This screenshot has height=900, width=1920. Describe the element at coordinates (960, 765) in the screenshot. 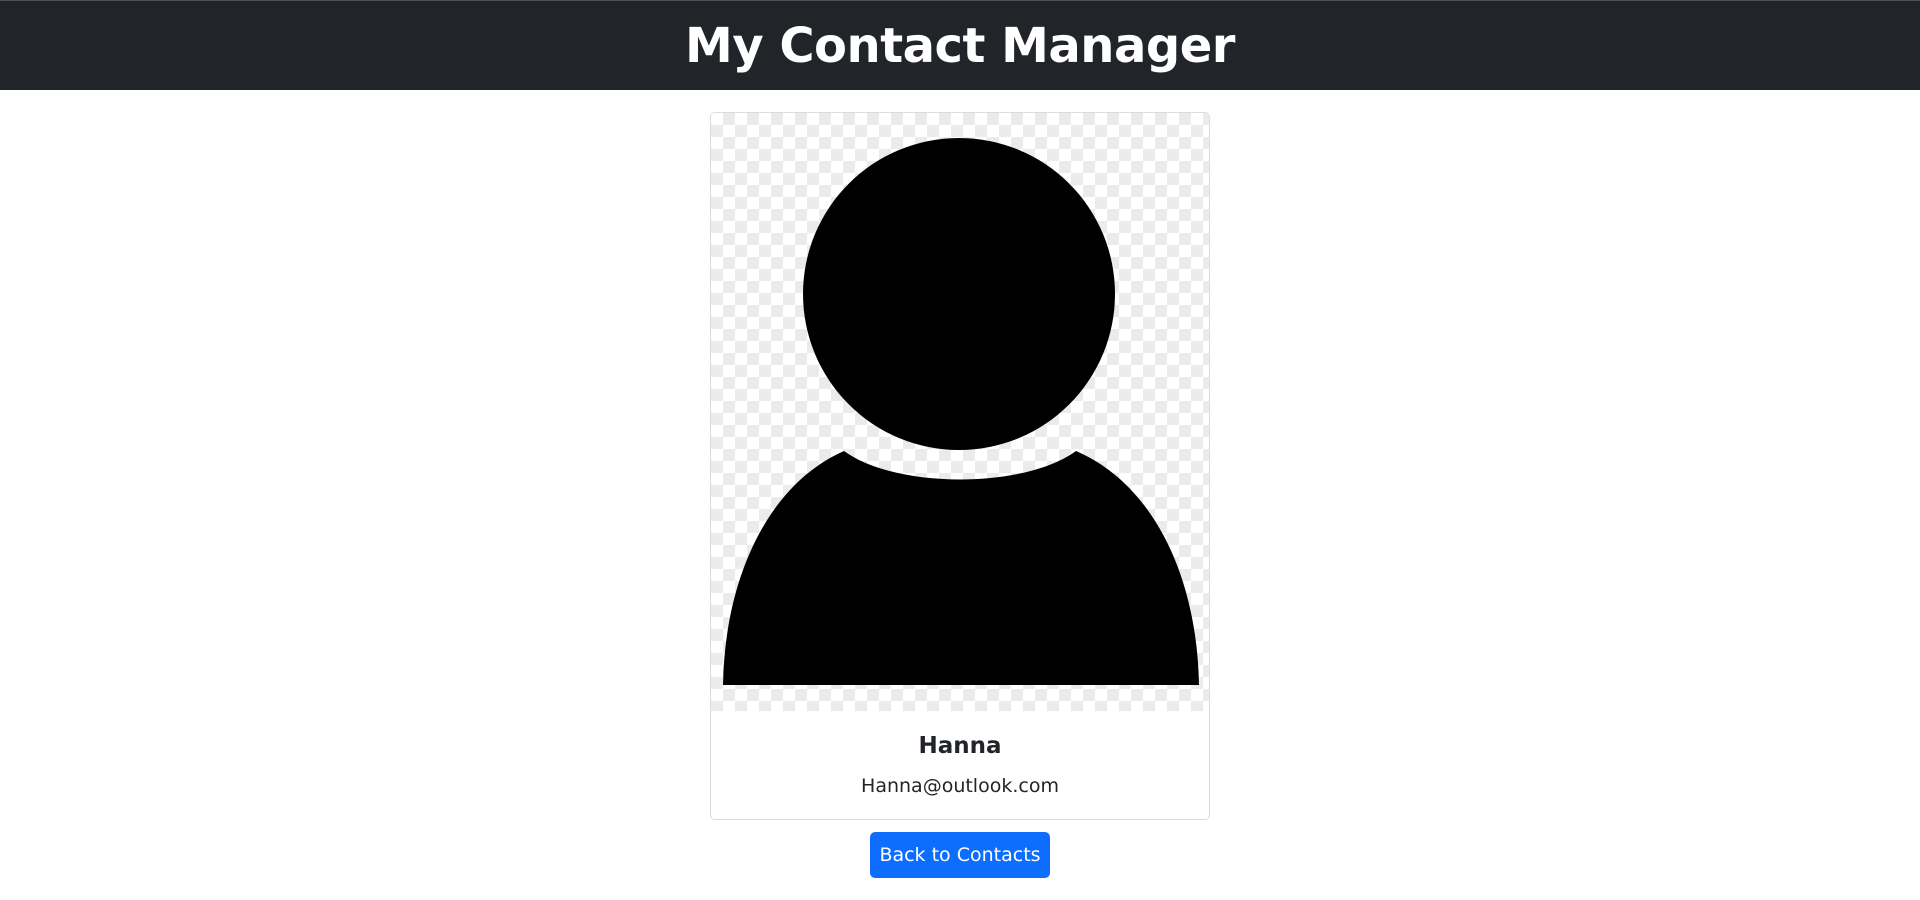

I see `card-body` at that location.